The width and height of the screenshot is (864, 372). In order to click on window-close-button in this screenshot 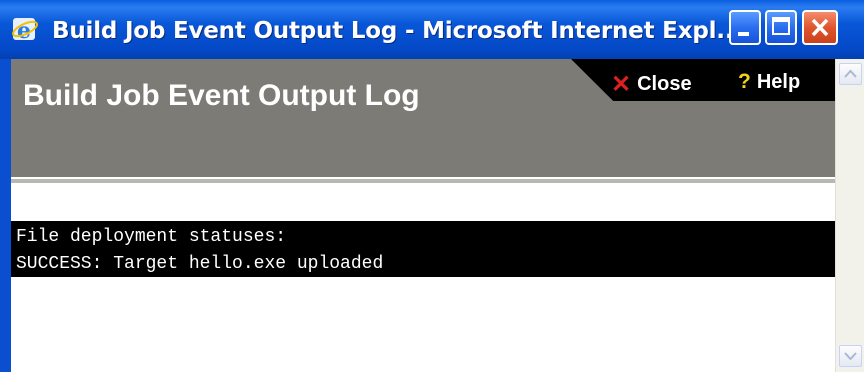, I will do `click(820, 27)`.